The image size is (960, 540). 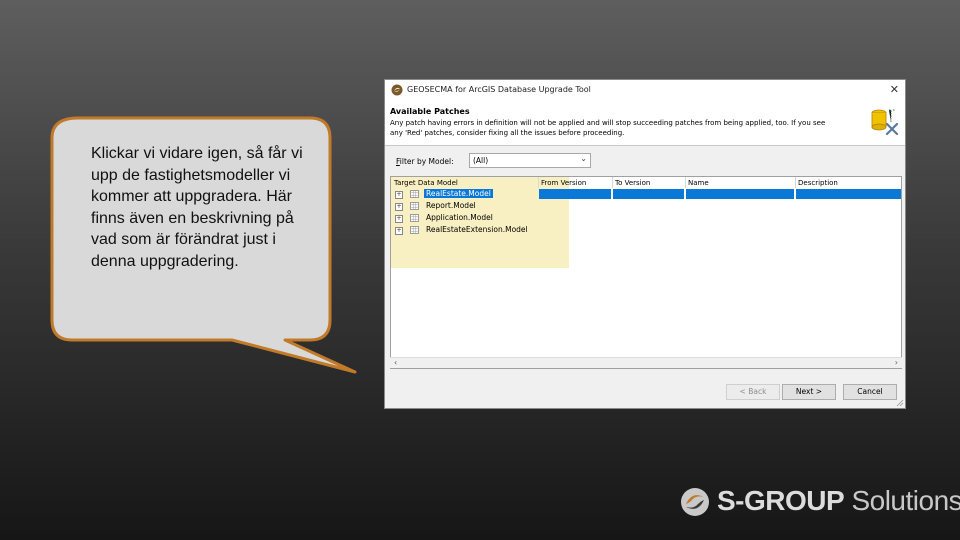 What do you see at coordinates (430, 111) in the screenshot?
I see `header-title: Available Patches` at bounding box center [430, 111].